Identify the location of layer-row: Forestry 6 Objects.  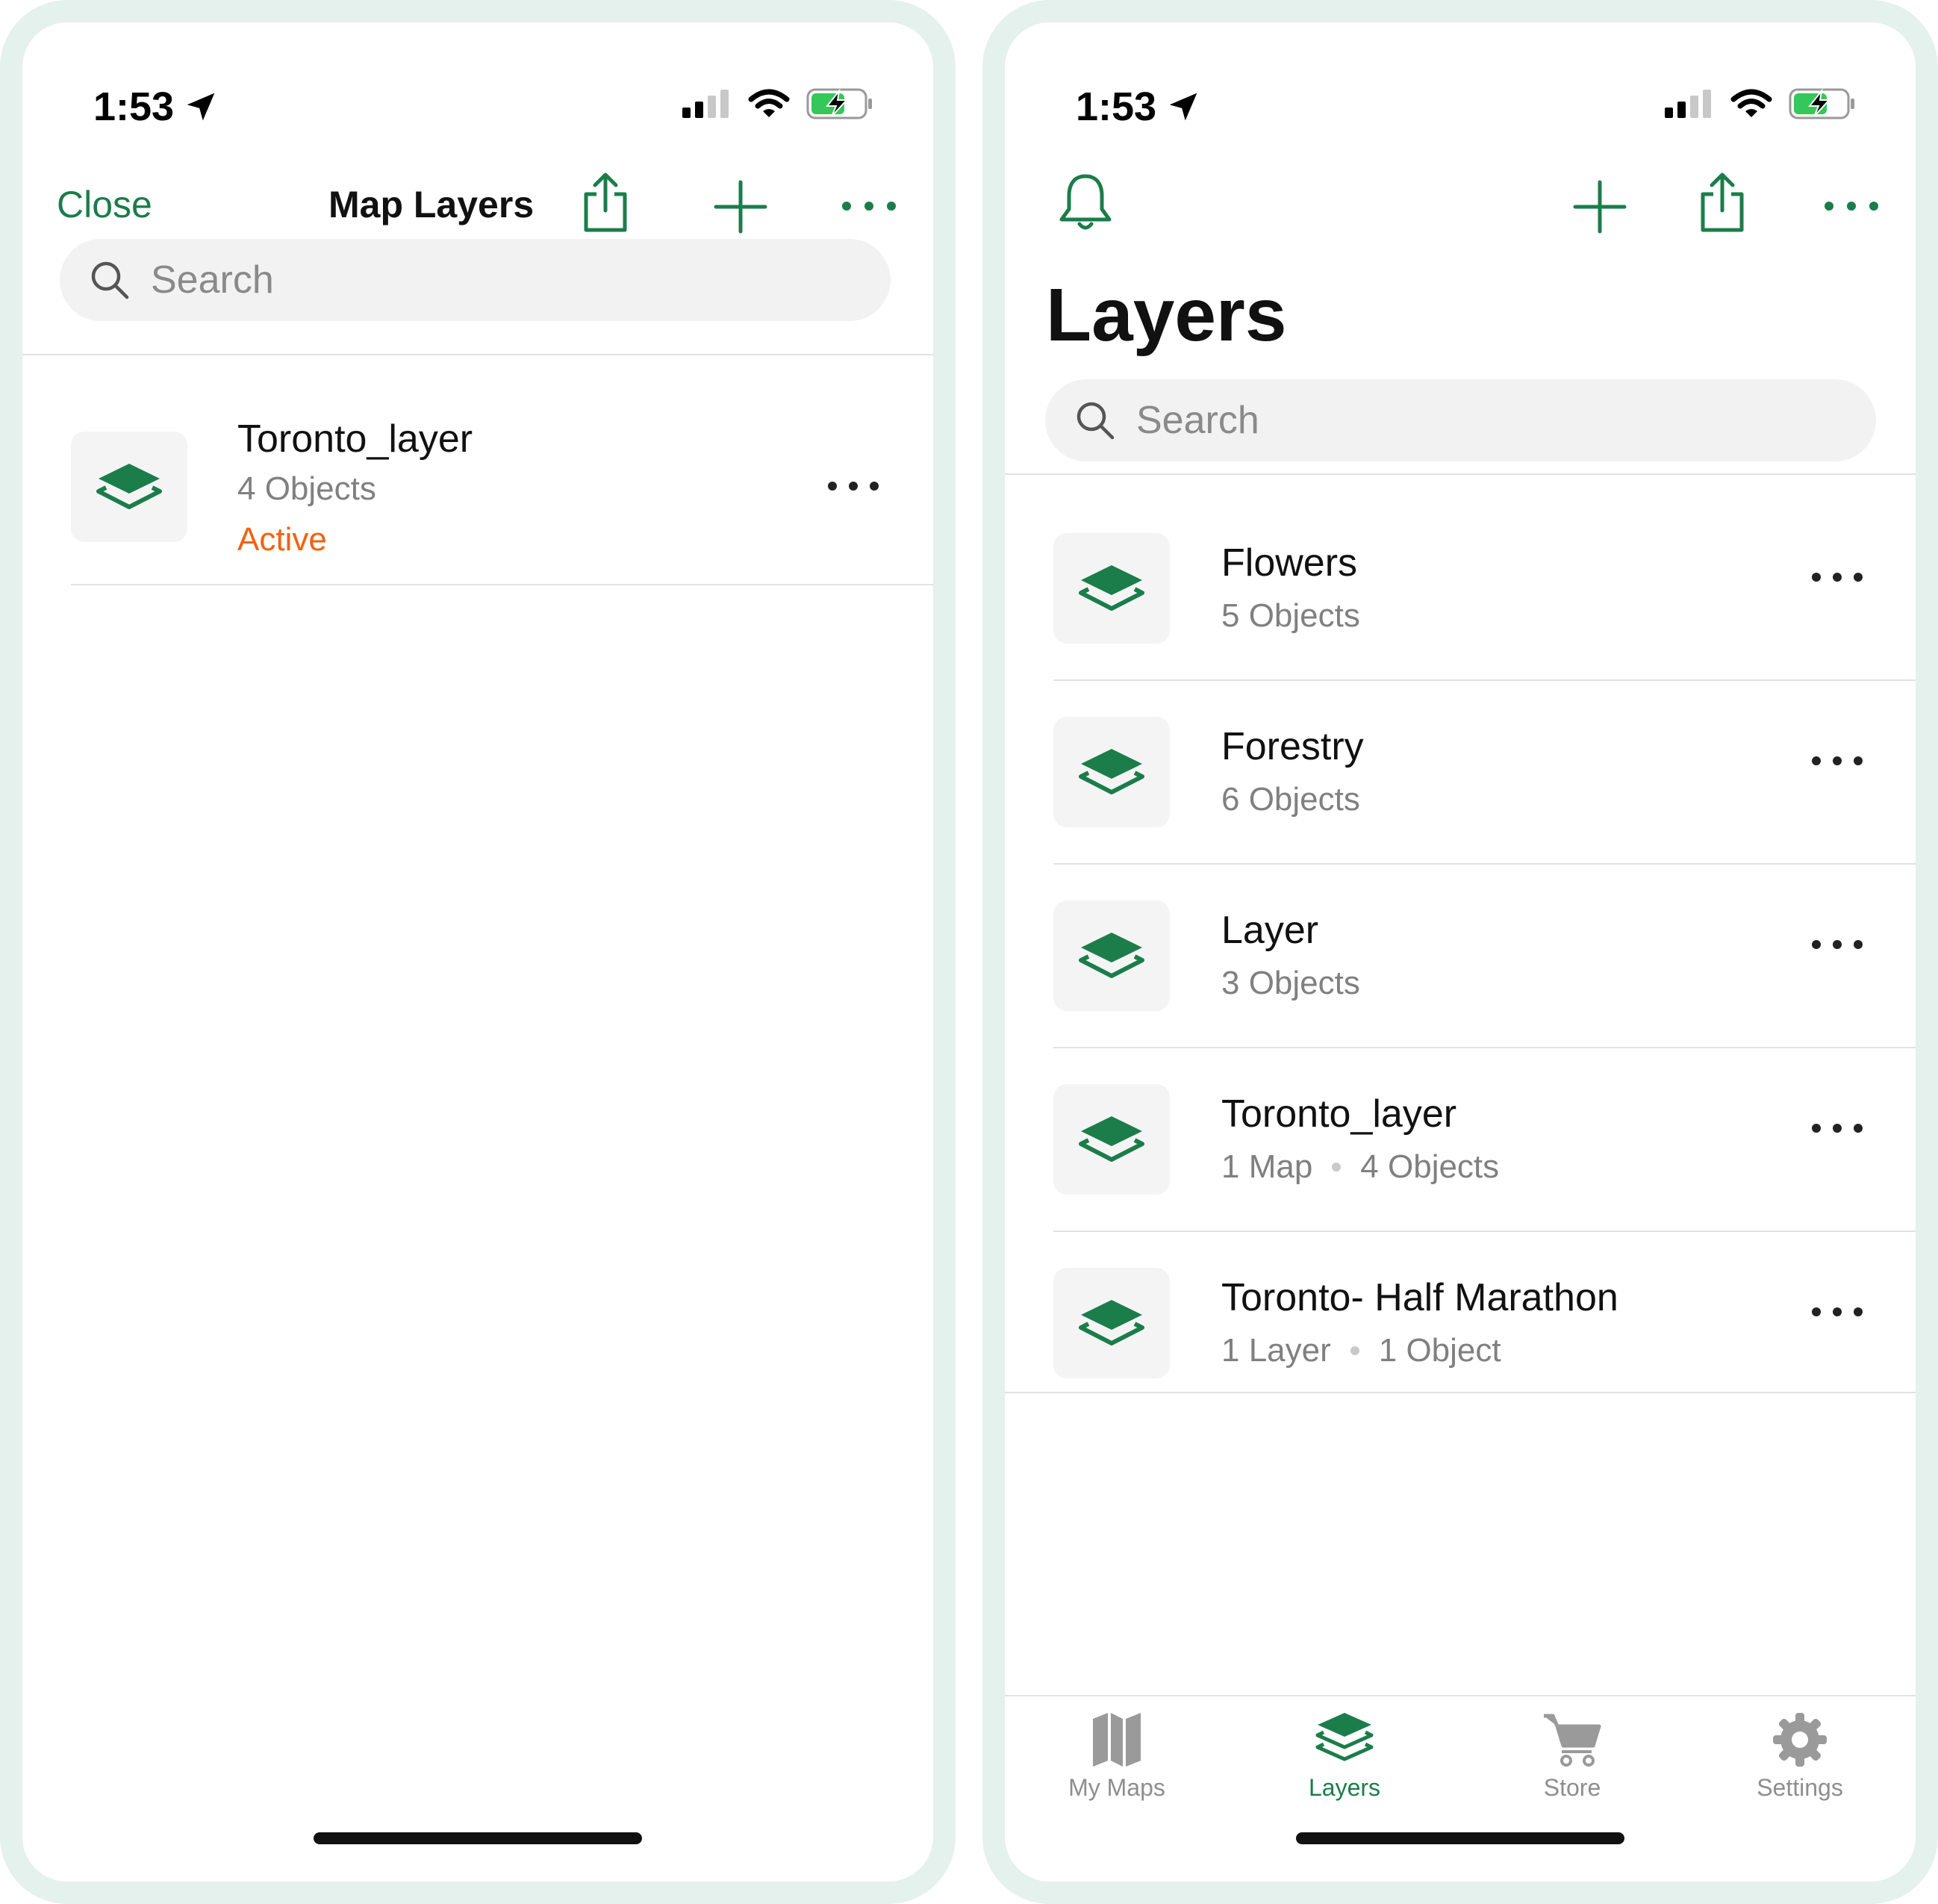
(1460, 773).